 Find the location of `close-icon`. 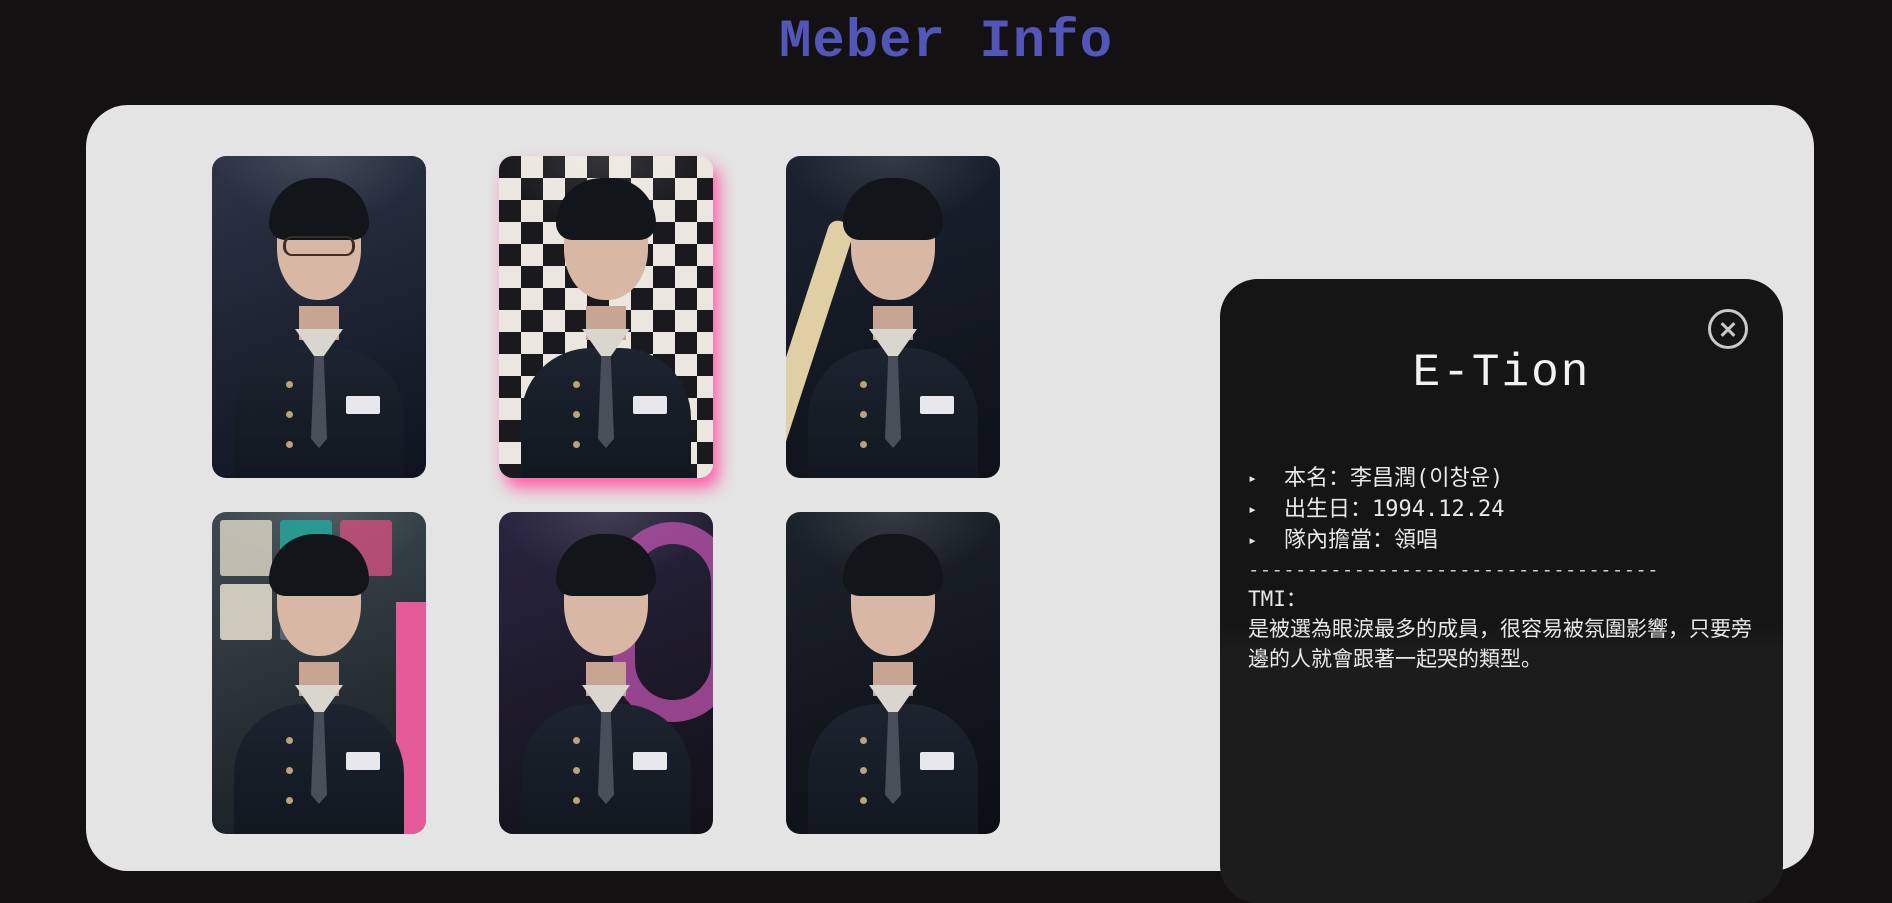

close-icon is located at coordinates (1728, 329).